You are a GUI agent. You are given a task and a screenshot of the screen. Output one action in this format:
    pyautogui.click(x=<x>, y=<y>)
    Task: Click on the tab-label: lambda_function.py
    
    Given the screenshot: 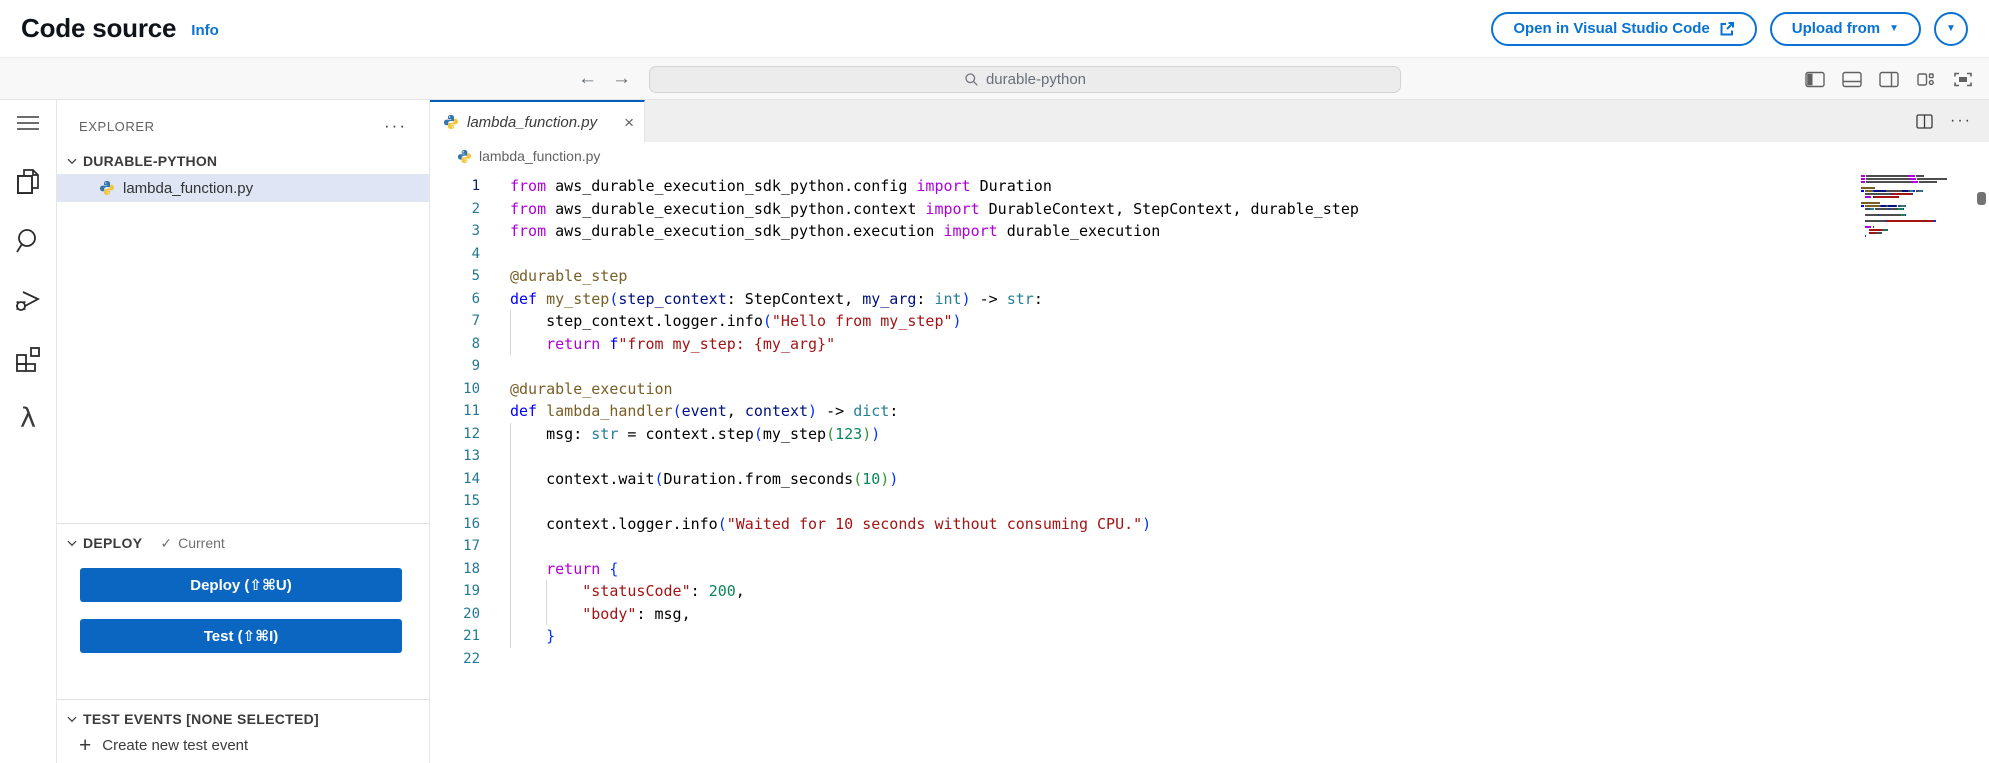 What is the action you would take?
    pyautogui.click(x=532, y=122)
    